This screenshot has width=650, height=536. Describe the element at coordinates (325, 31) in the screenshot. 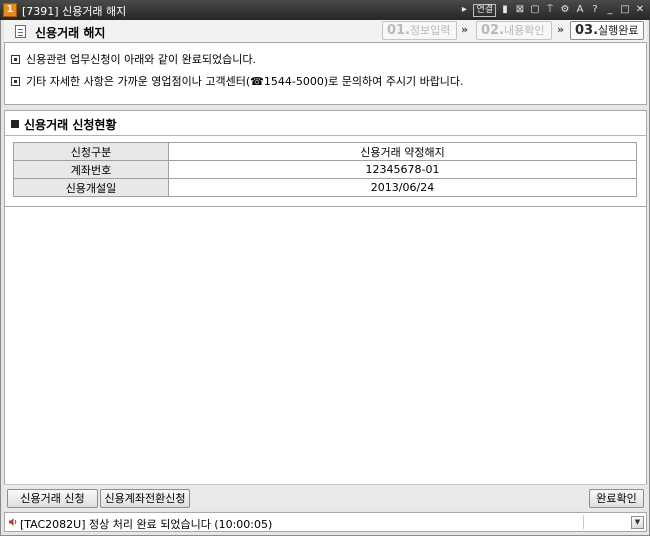

I see `page-header: 신용거래 해지 01.정보입력 » 02.내용확인 » 03.실행완료` at that location.